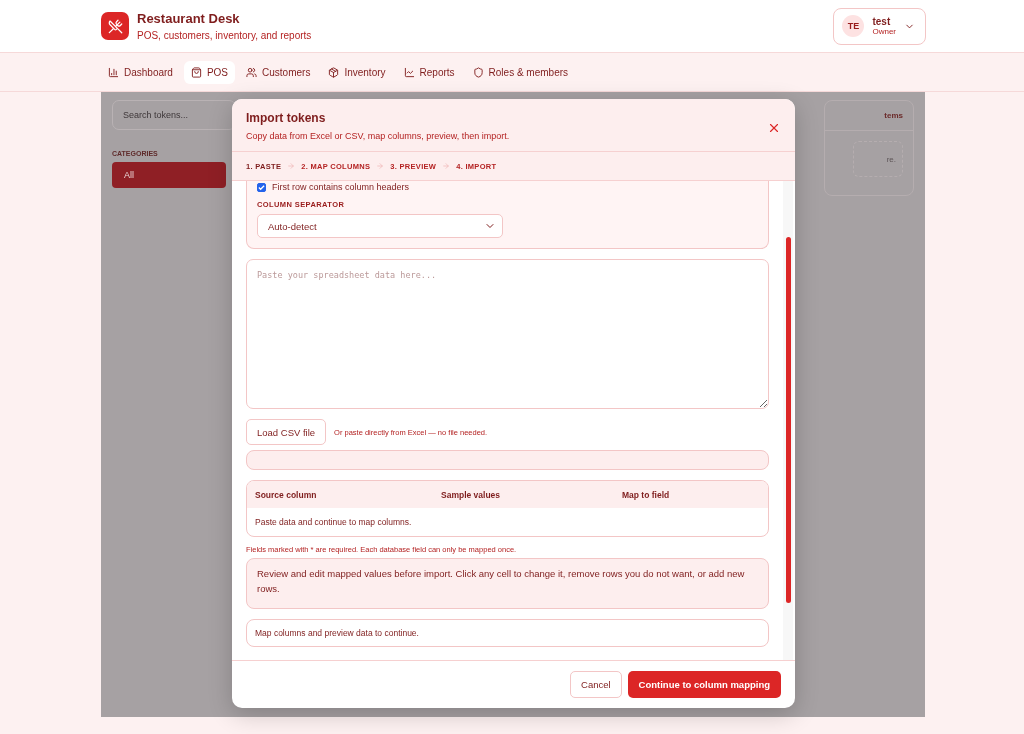 The height and width of the screenshot is (734, 1024). What do you see at coordinates (869, 116) in the screenshot?
I see `card-header: tems` at bounding box center [869, 116].